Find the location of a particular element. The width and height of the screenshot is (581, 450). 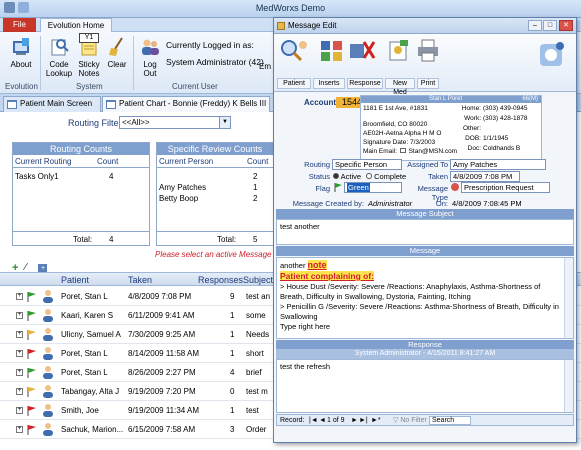

routing-value: Specific Person is located at coordinates (361, 164).